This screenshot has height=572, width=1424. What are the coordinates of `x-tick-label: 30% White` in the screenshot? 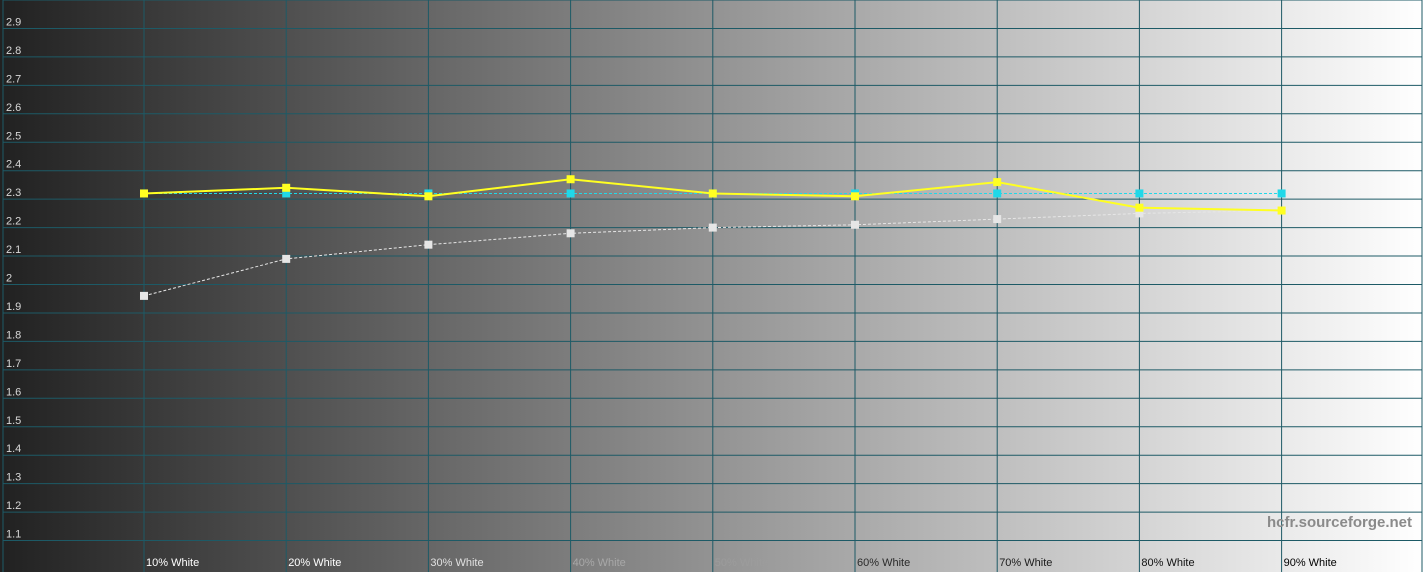 It's located at (456, 563).